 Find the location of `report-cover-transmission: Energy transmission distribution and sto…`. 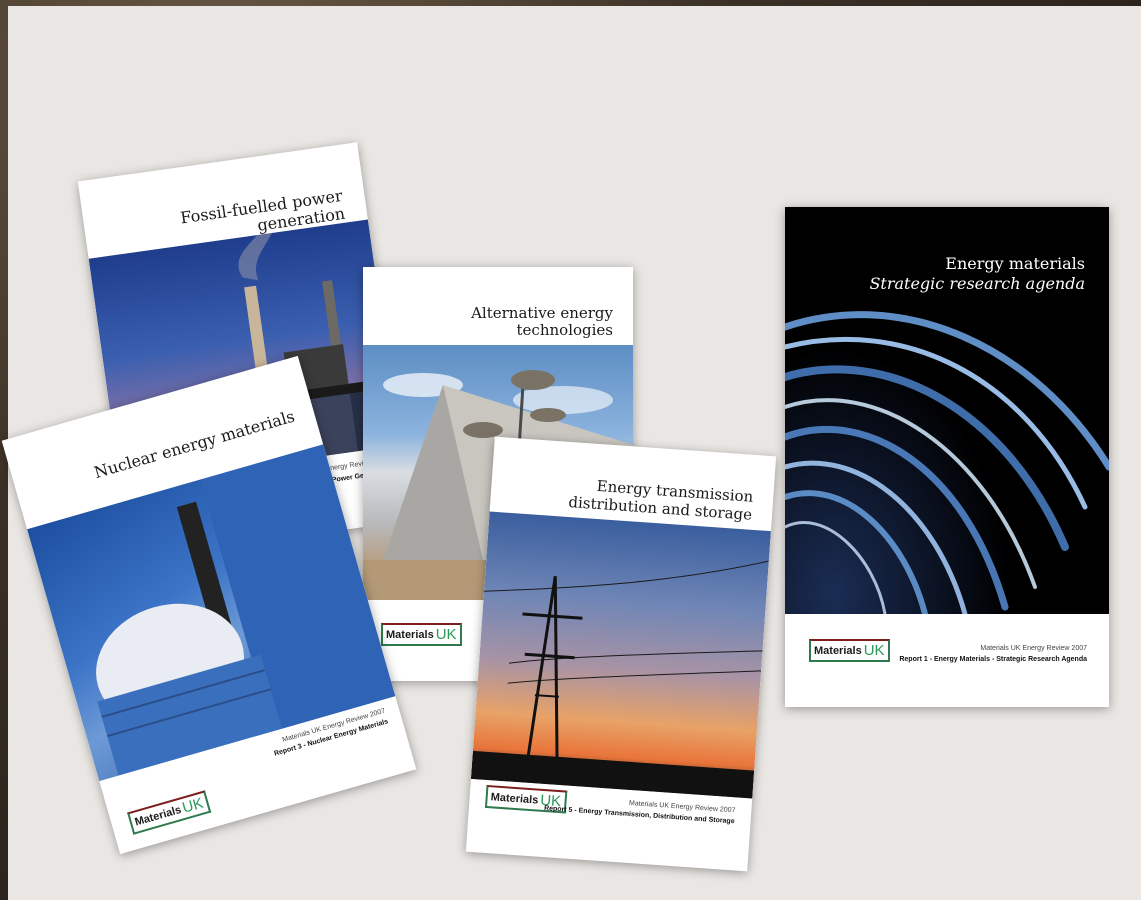

report-cover-transmission: Energy transmission distribution and sto… is located at coordinates (621, 654).